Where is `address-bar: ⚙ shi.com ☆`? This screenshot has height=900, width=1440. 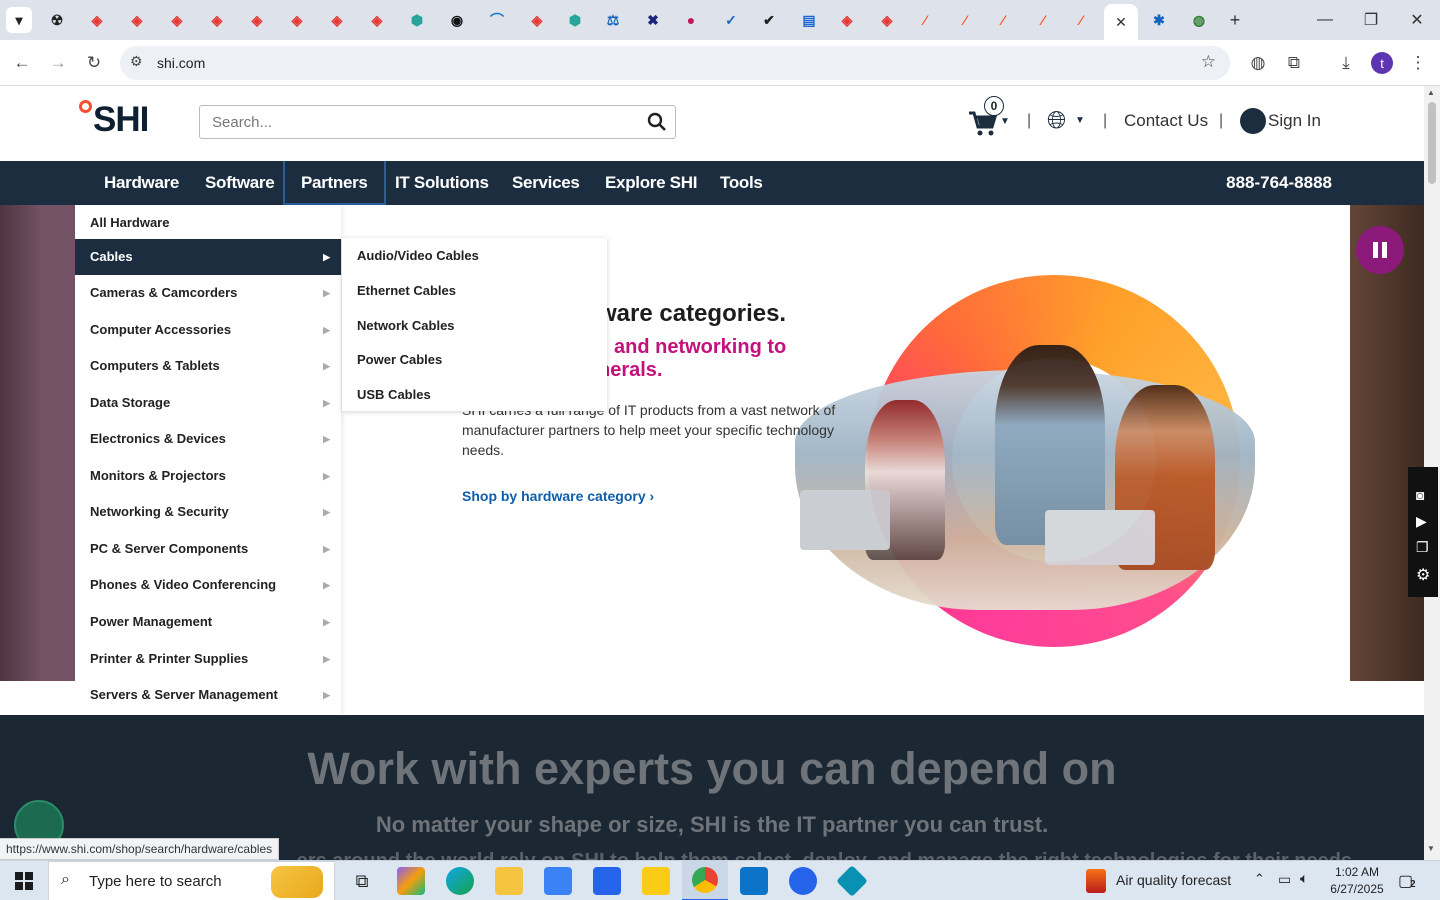
address-bar: ⚙ shi.com ☆ is located at coordinates (675, 63).